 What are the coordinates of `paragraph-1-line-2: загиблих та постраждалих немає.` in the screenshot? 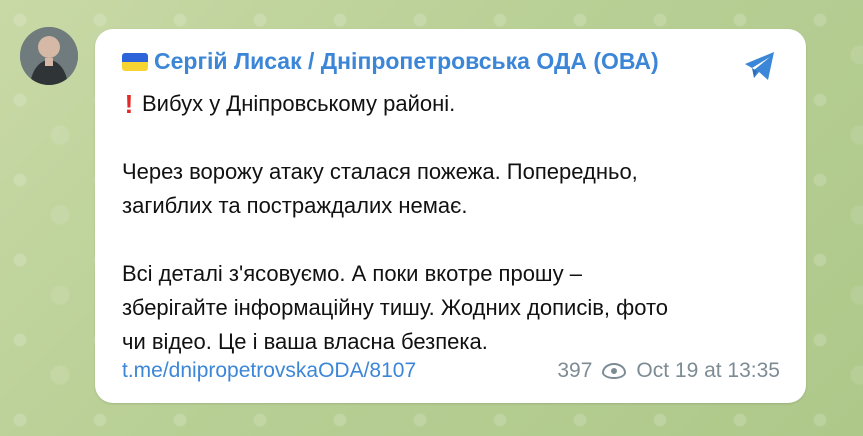 It's located at (295, 205).